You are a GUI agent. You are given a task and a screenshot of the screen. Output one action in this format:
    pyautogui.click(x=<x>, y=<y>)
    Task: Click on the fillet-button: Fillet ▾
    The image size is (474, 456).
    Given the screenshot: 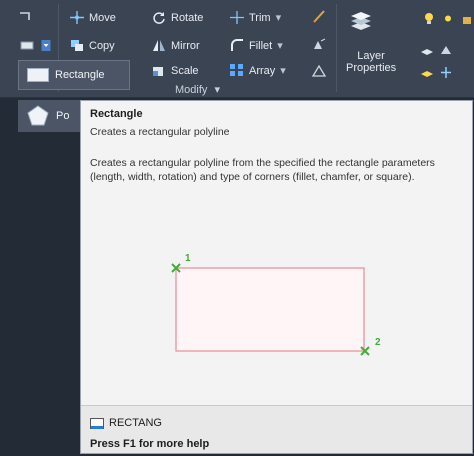 What is the action you would take?
    pyautogui.click(x=256, y=45)
    